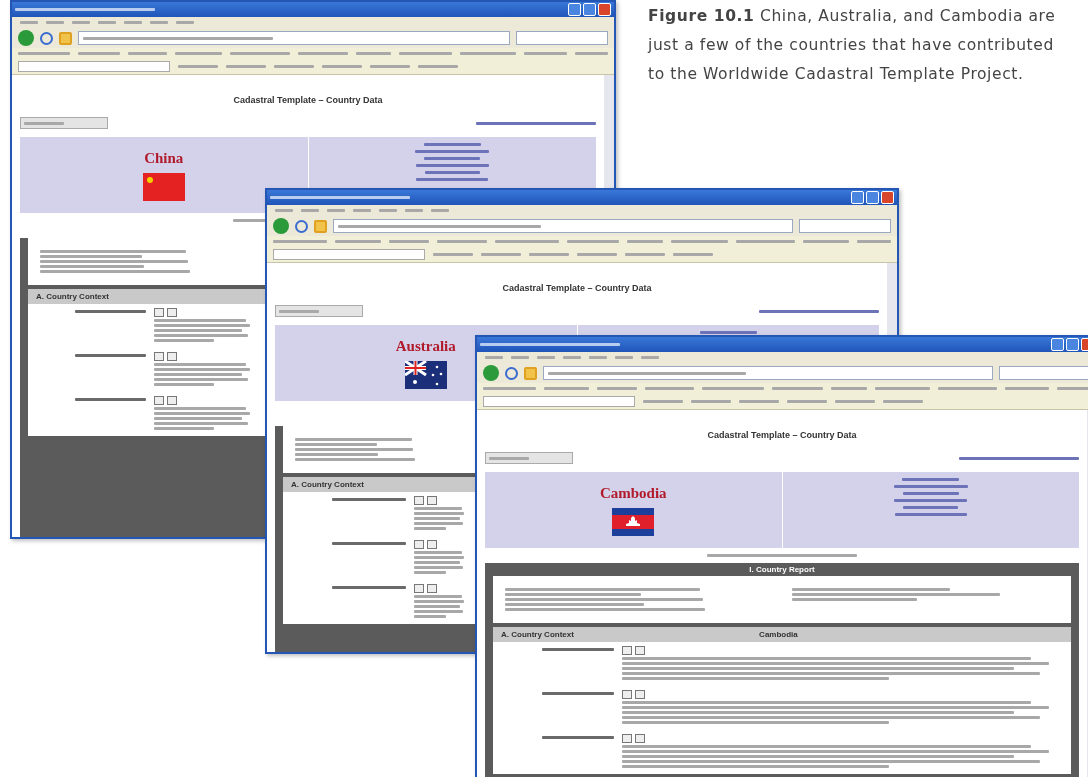 The height and width of the screenshot is (777, 1088). Describe the element at coordinates (852, 45) in the screenshot. I see `figure-caption: Figure 10.1 China, Australia, and Cambodia are just a few of the countries that have contributed to the Worldwide Cadastral Template Project.` at that location.